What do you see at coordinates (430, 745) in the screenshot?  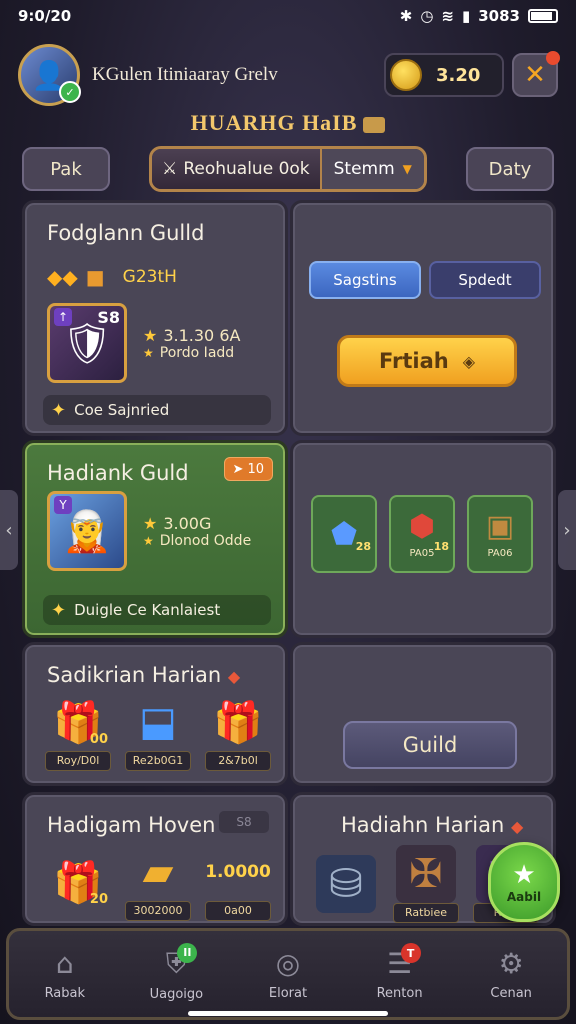 I see `guild-button: Guild` at bounding box center [430, 745].